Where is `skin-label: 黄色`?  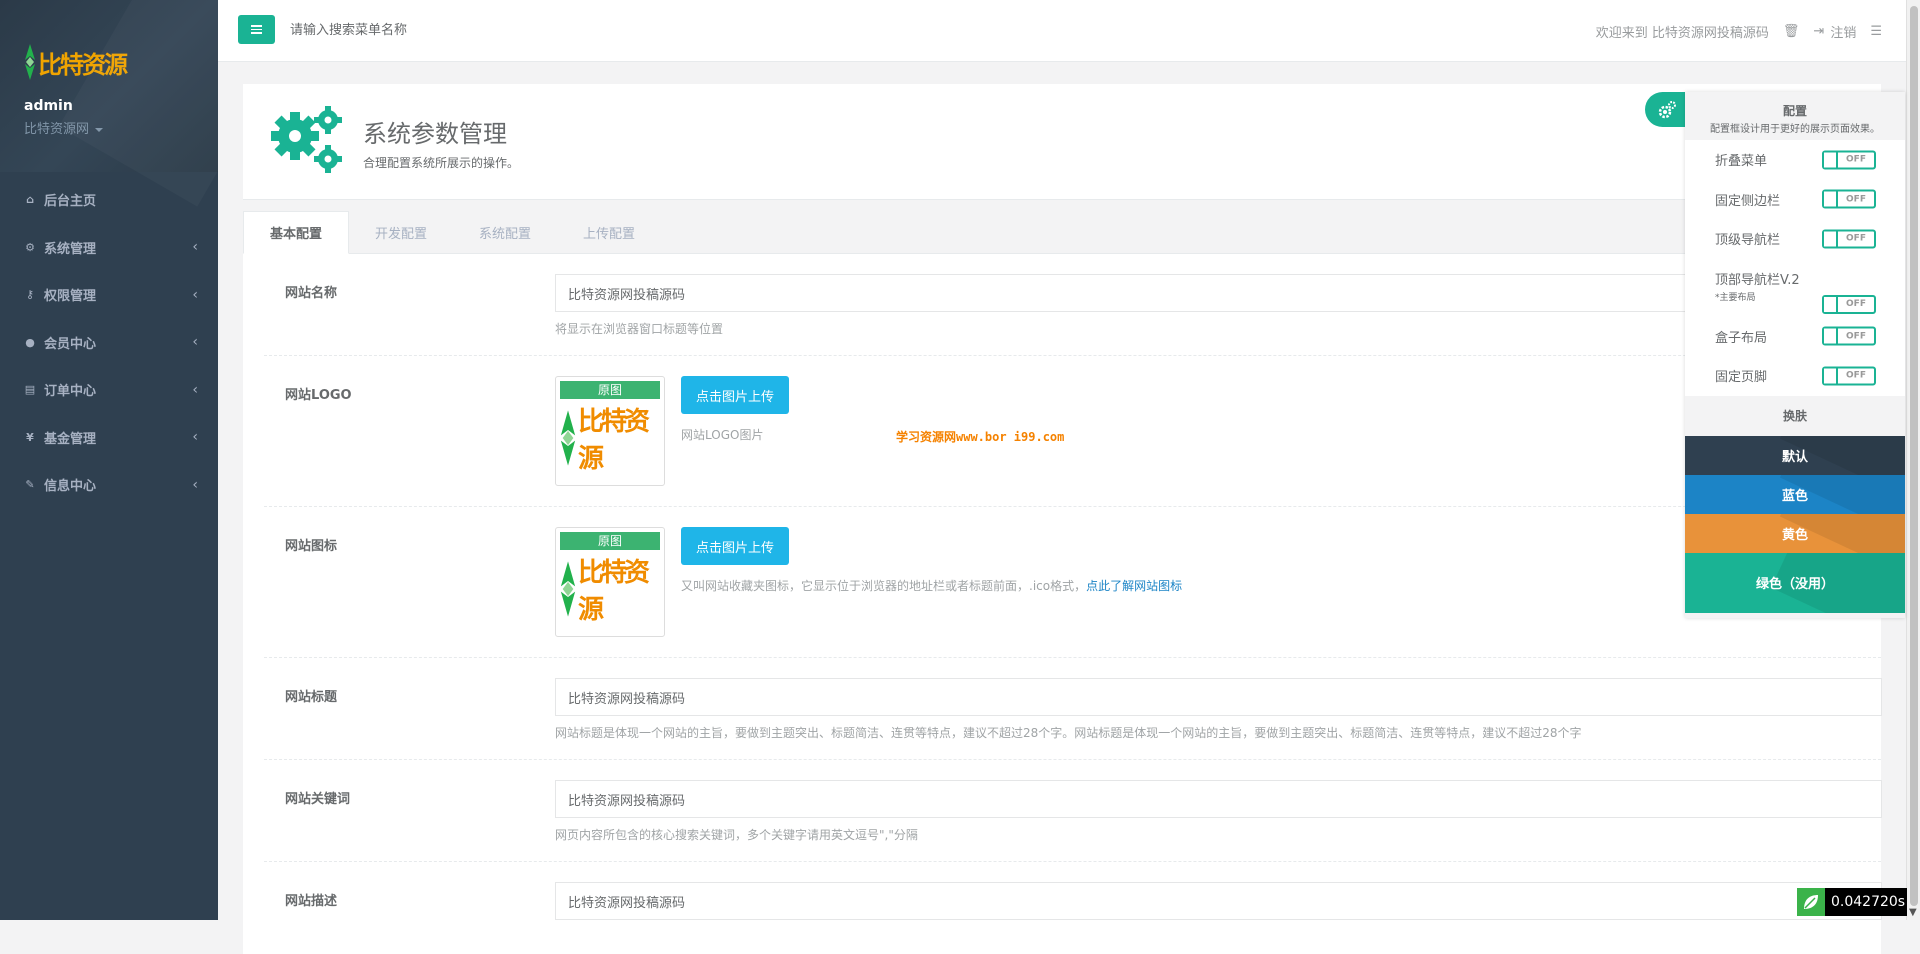
skin-label: 黄色 is located at coordinates (1794, 535).